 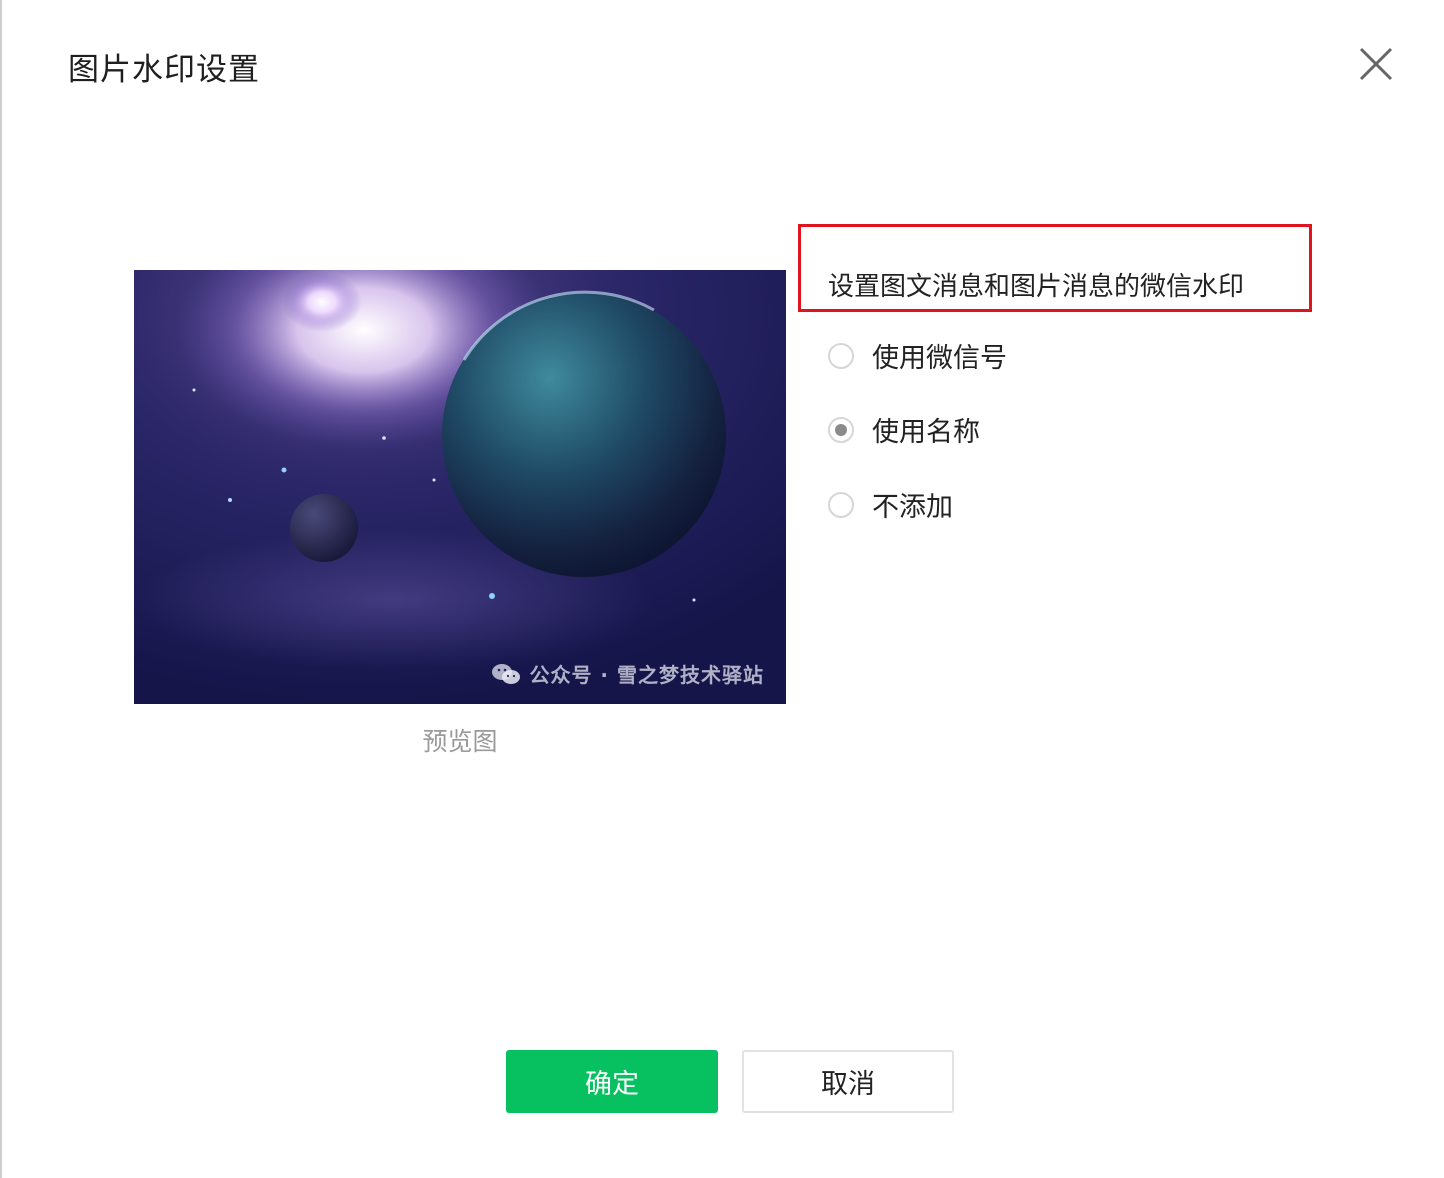 What do you see at coordinates (939, 358) in the screenshot?
I see `option-label: 使用微信号` at bounding box center [939, 358].